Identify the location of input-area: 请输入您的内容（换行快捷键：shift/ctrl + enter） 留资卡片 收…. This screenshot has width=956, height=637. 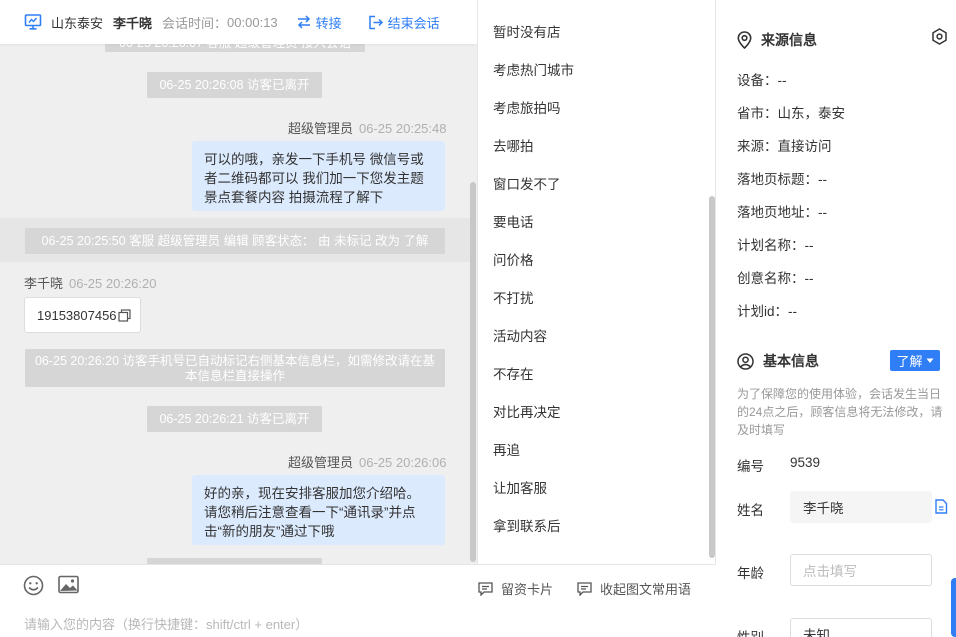
(358, 600).